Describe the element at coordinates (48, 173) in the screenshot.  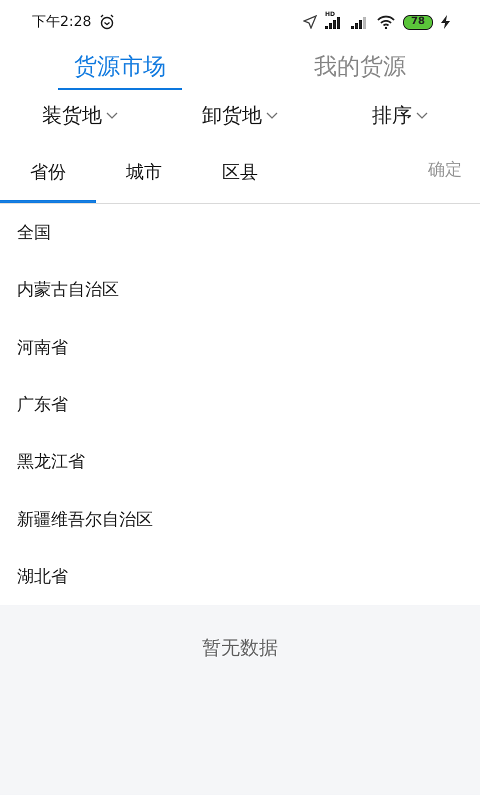
I see `region-tab: 省份` at that location.